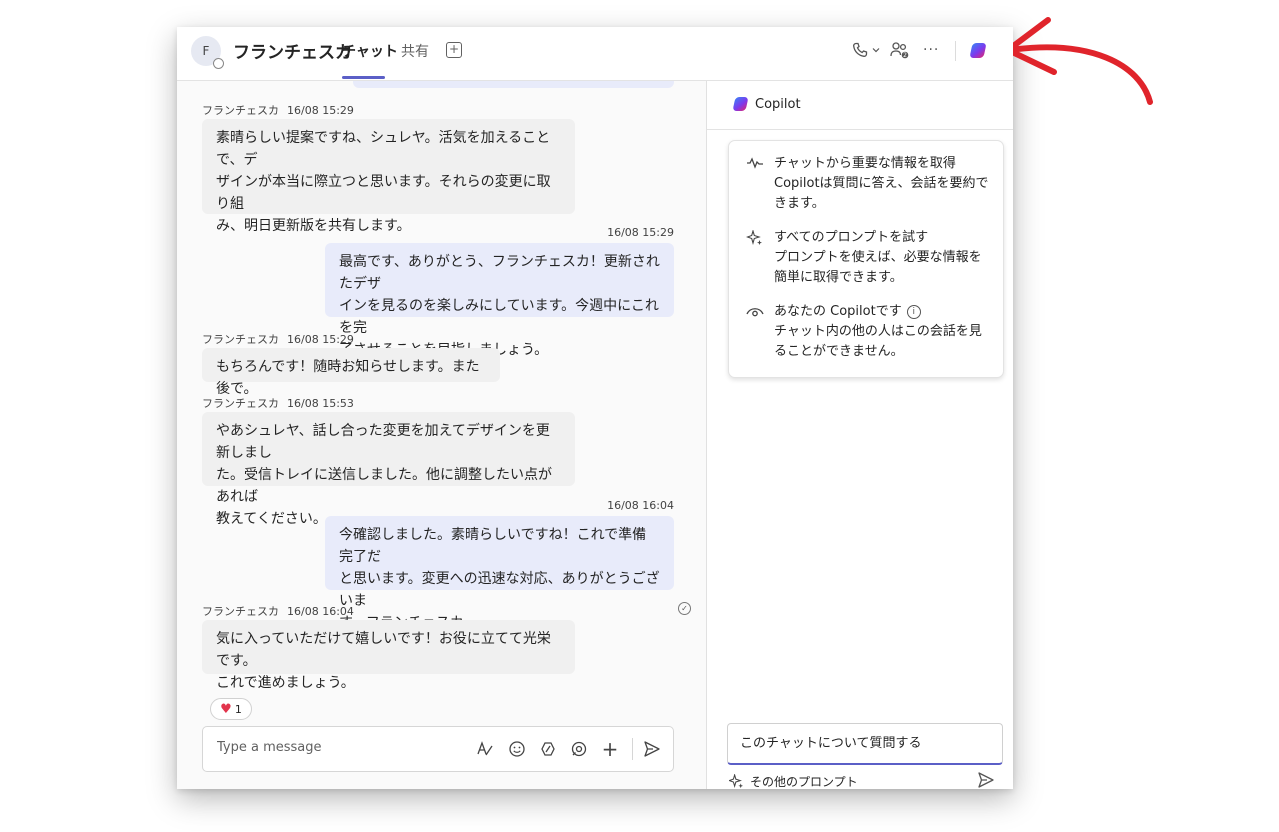 The height and width of the screenshot is (832, 1279). I want to click on composer-divider, so click(632, 749).